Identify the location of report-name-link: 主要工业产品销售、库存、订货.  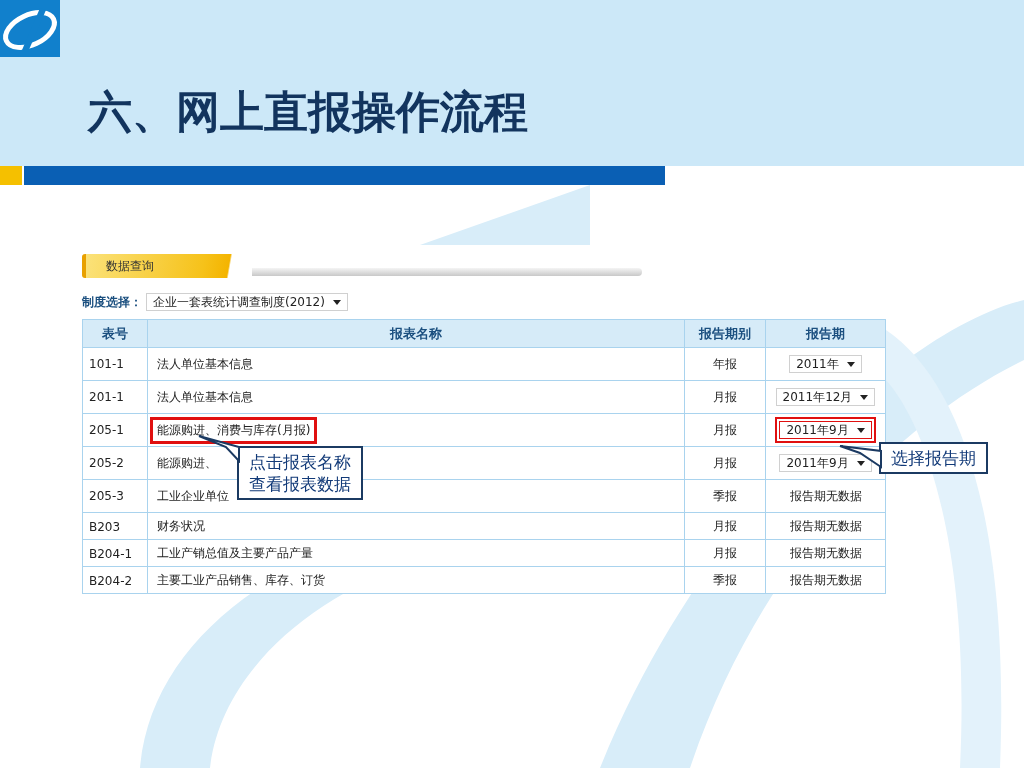
(241, 580).